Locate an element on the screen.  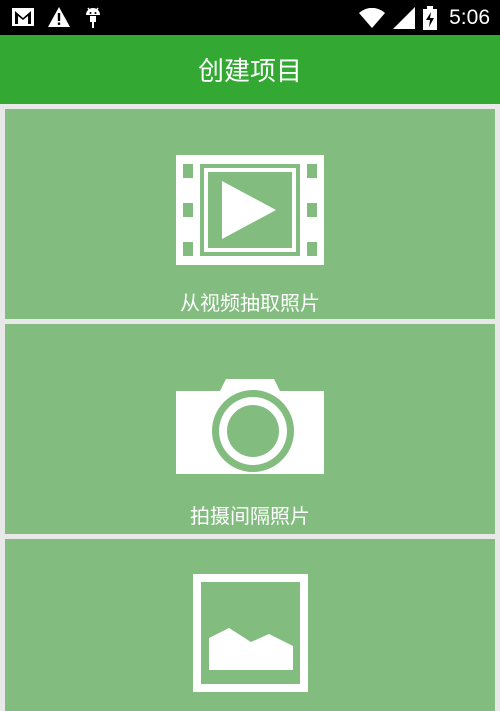
camera-icon is located at coordinates (250, 426).